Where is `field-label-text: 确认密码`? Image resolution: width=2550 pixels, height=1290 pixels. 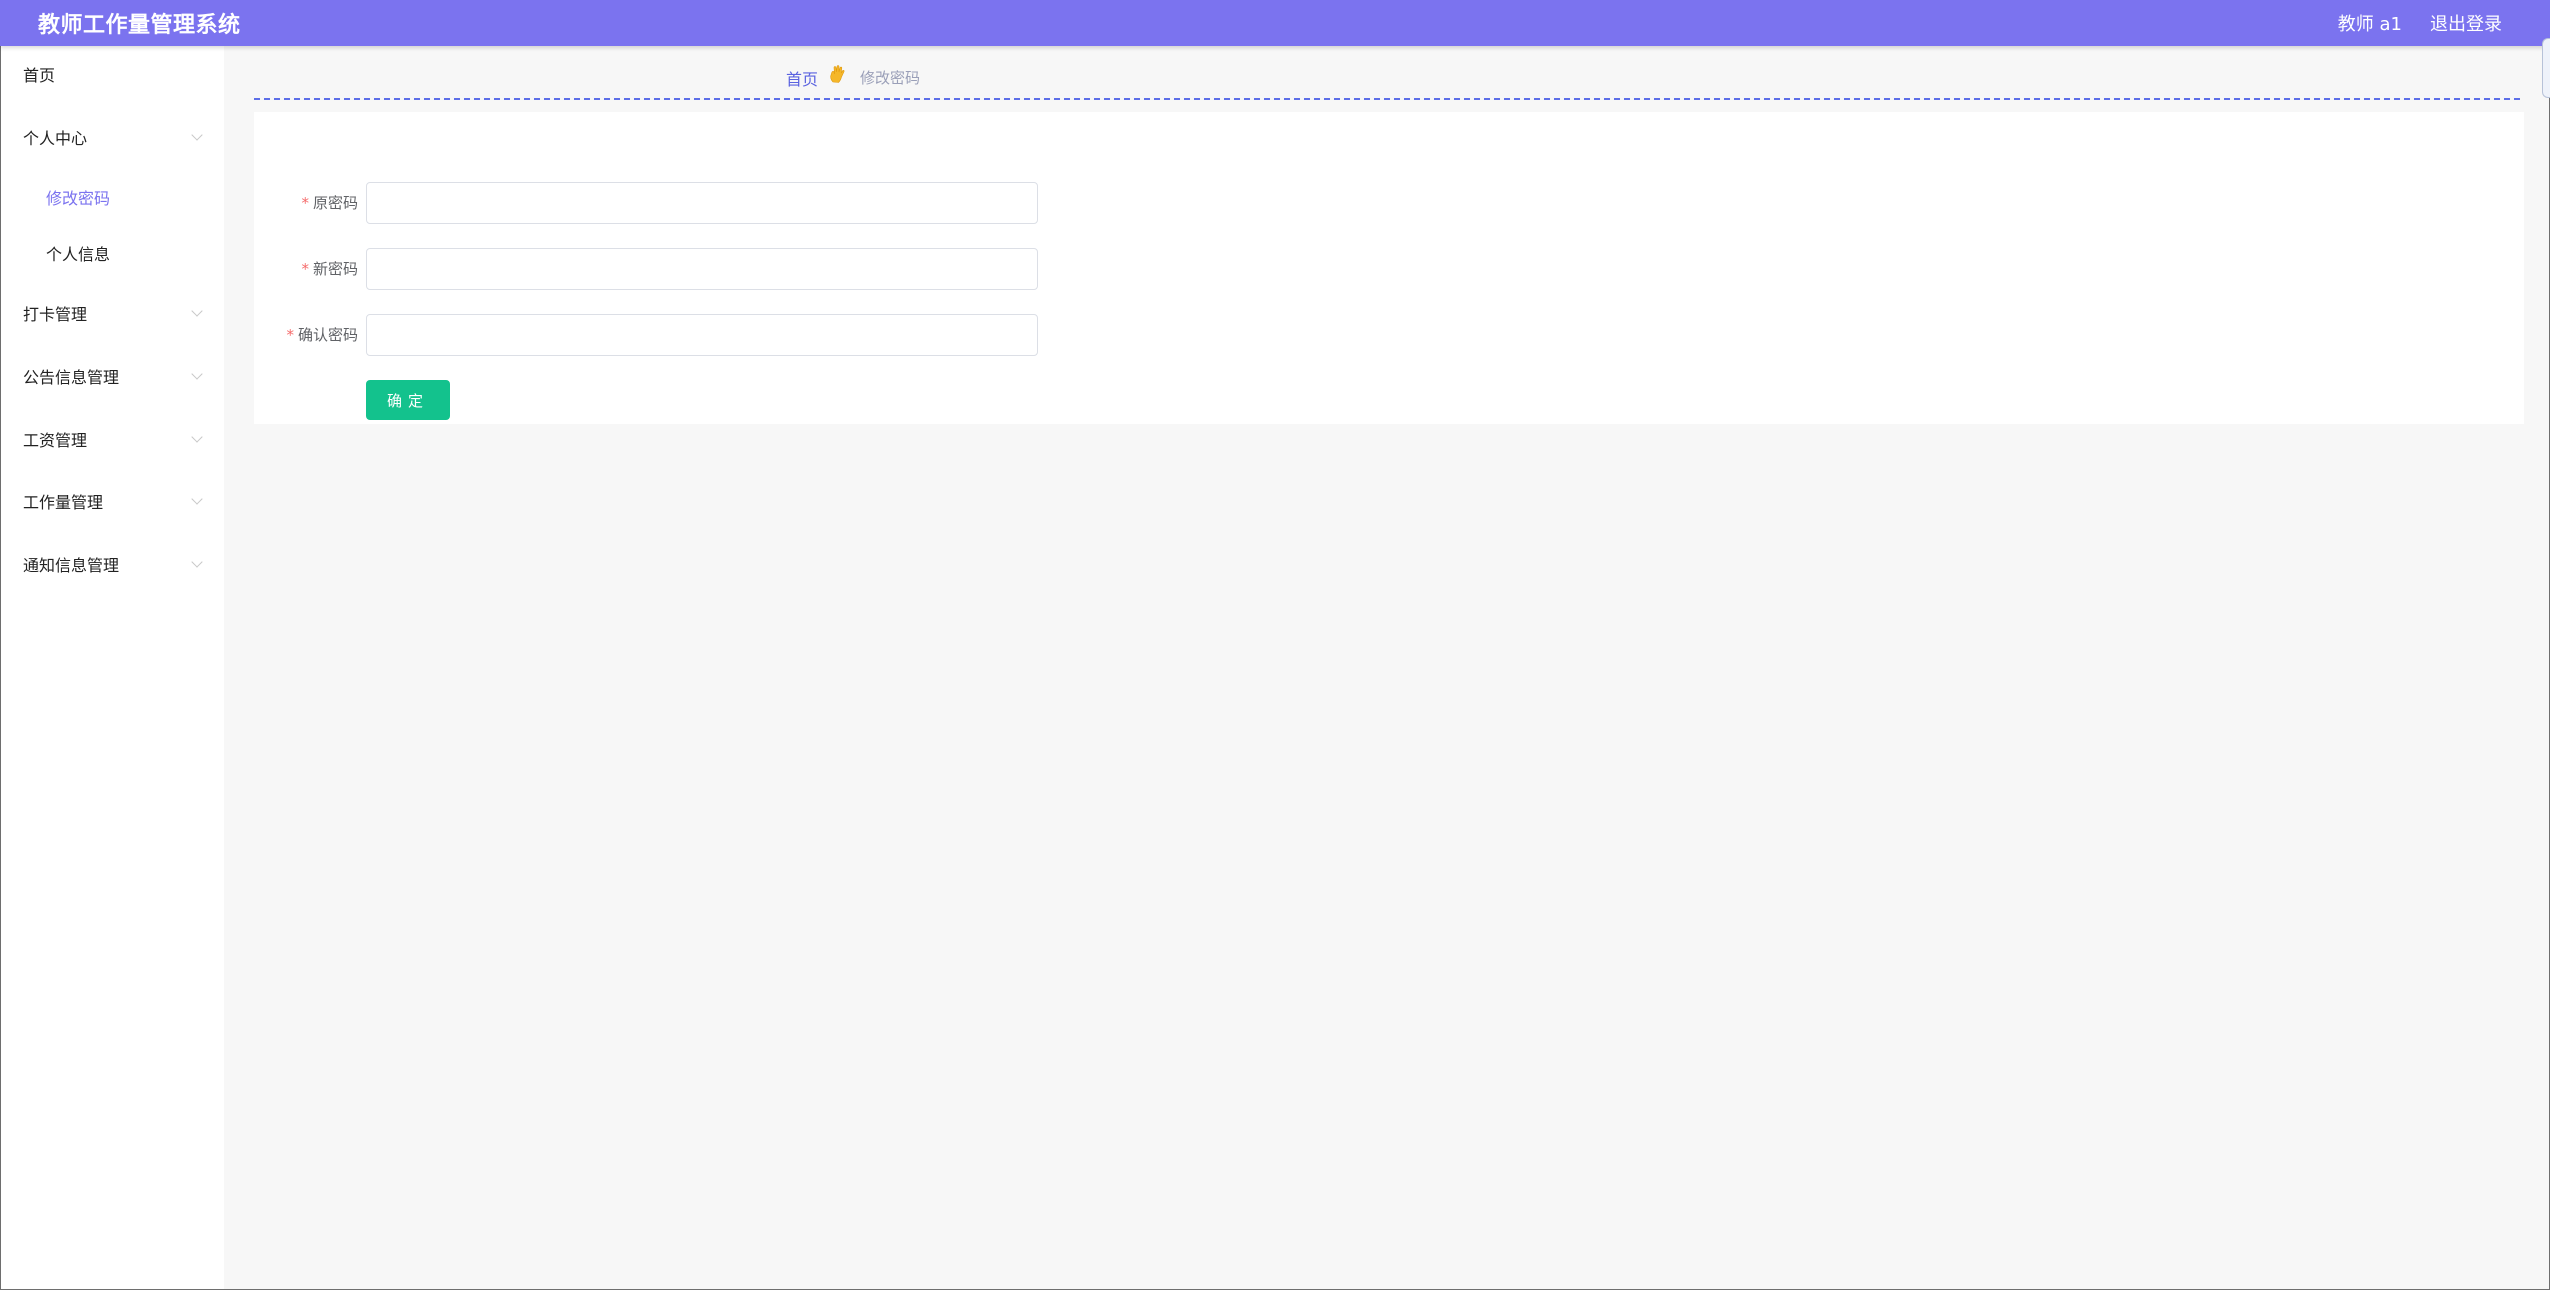
field-label-text: 确认密码 is located at coordinates (327, 335).